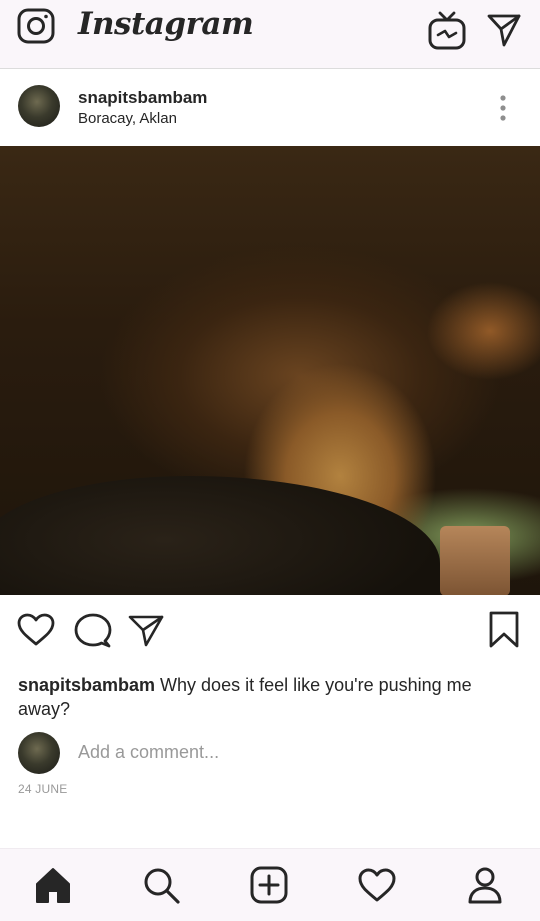 This screenshot has height=921, width=540. What do you see at coordinates (142, 98) in the screenshot?
I see `post-username: snapitsbambam` at bounding box center [142, 98].